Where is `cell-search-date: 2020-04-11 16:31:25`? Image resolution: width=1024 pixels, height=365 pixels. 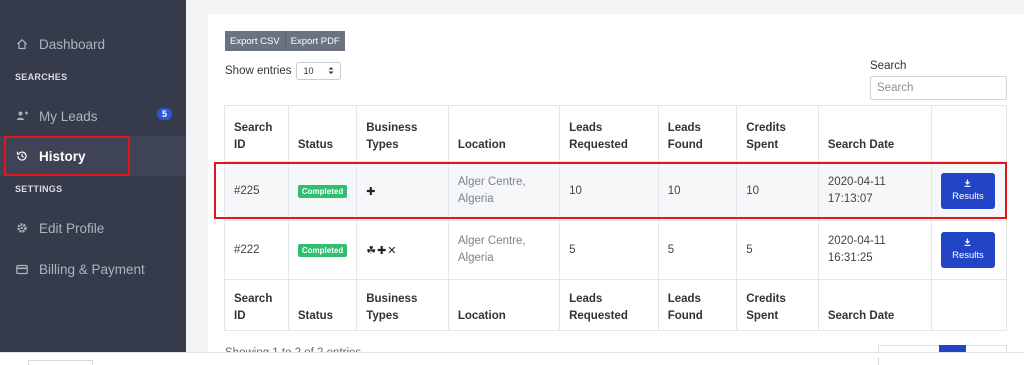
cell-search-date: 2020-04-11 16:31:25 is located at coordinates (874, 250).